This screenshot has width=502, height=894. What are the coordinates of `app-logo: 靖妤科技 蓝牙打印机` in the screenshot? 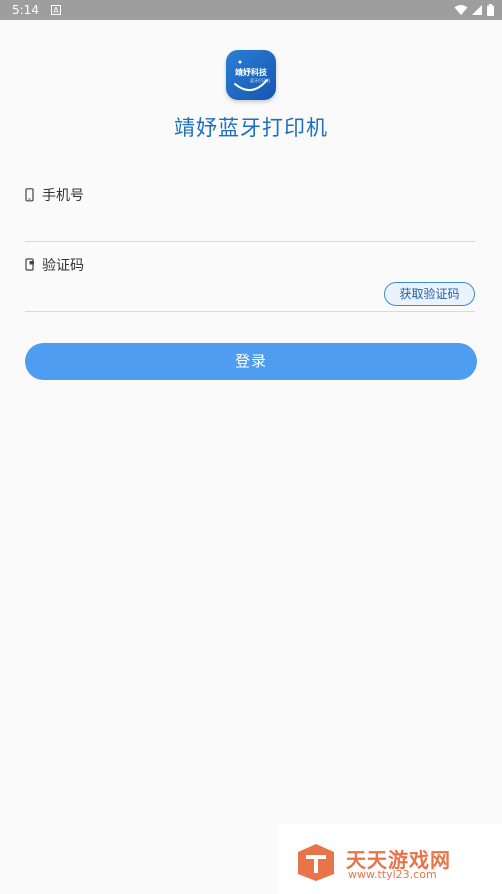 It's located at (251, 75).